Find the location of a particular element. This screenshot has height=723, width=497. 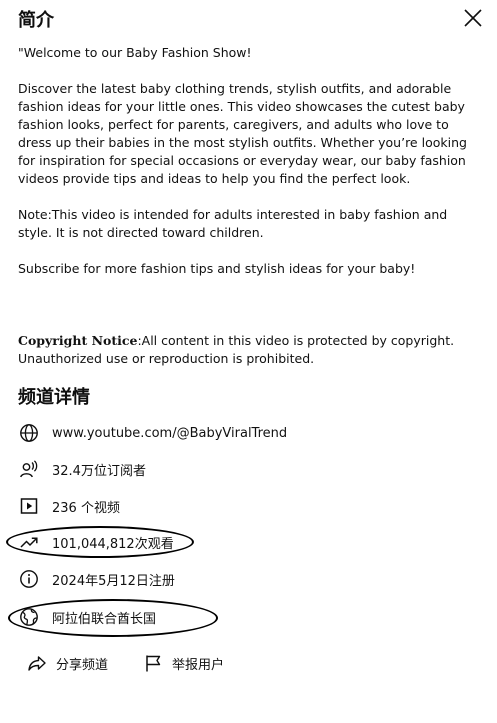

info-icon is located at coordinates (29, 579).